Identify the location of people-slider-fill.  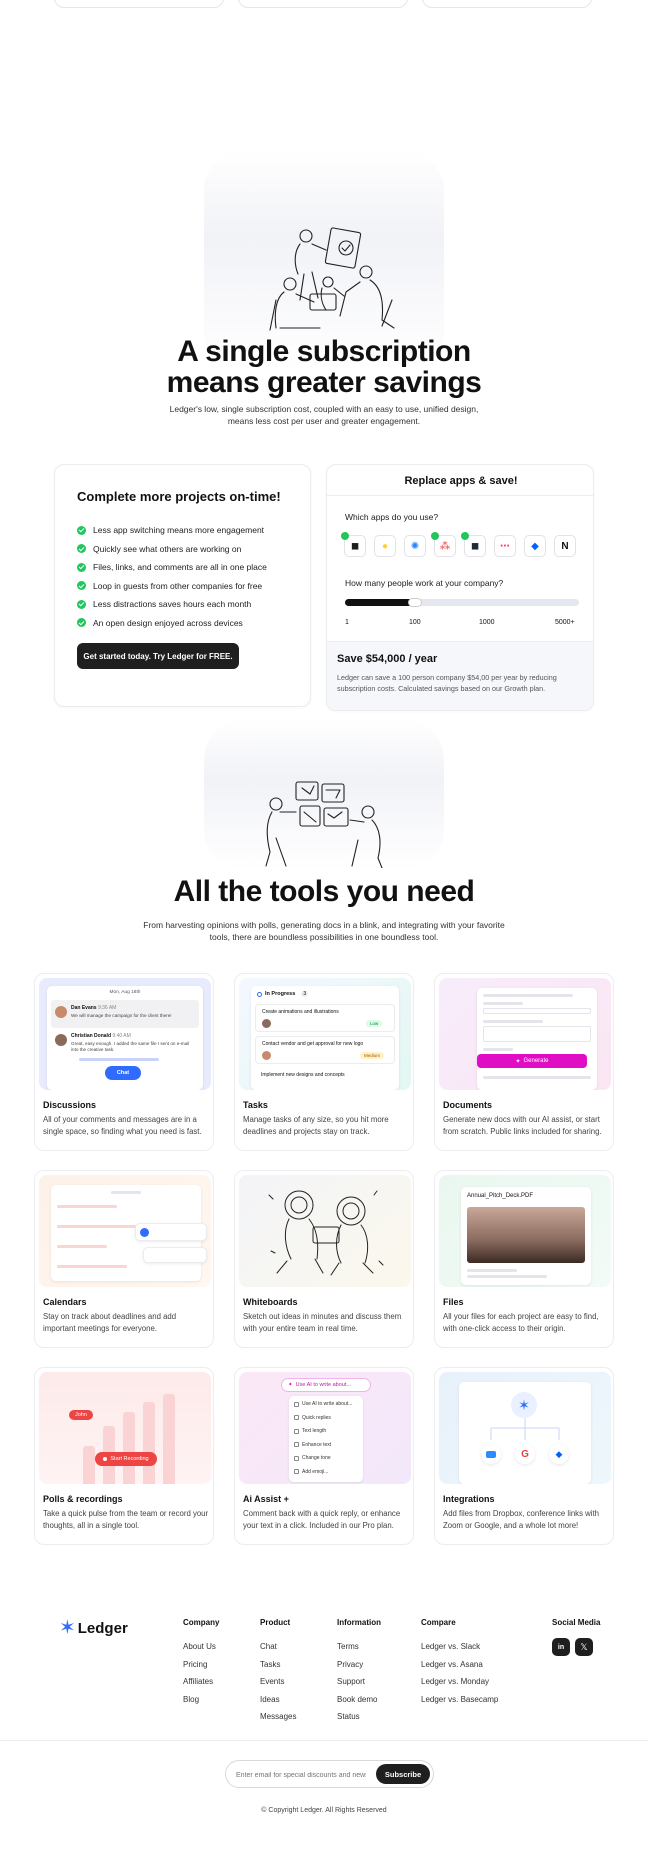
(380, 602).